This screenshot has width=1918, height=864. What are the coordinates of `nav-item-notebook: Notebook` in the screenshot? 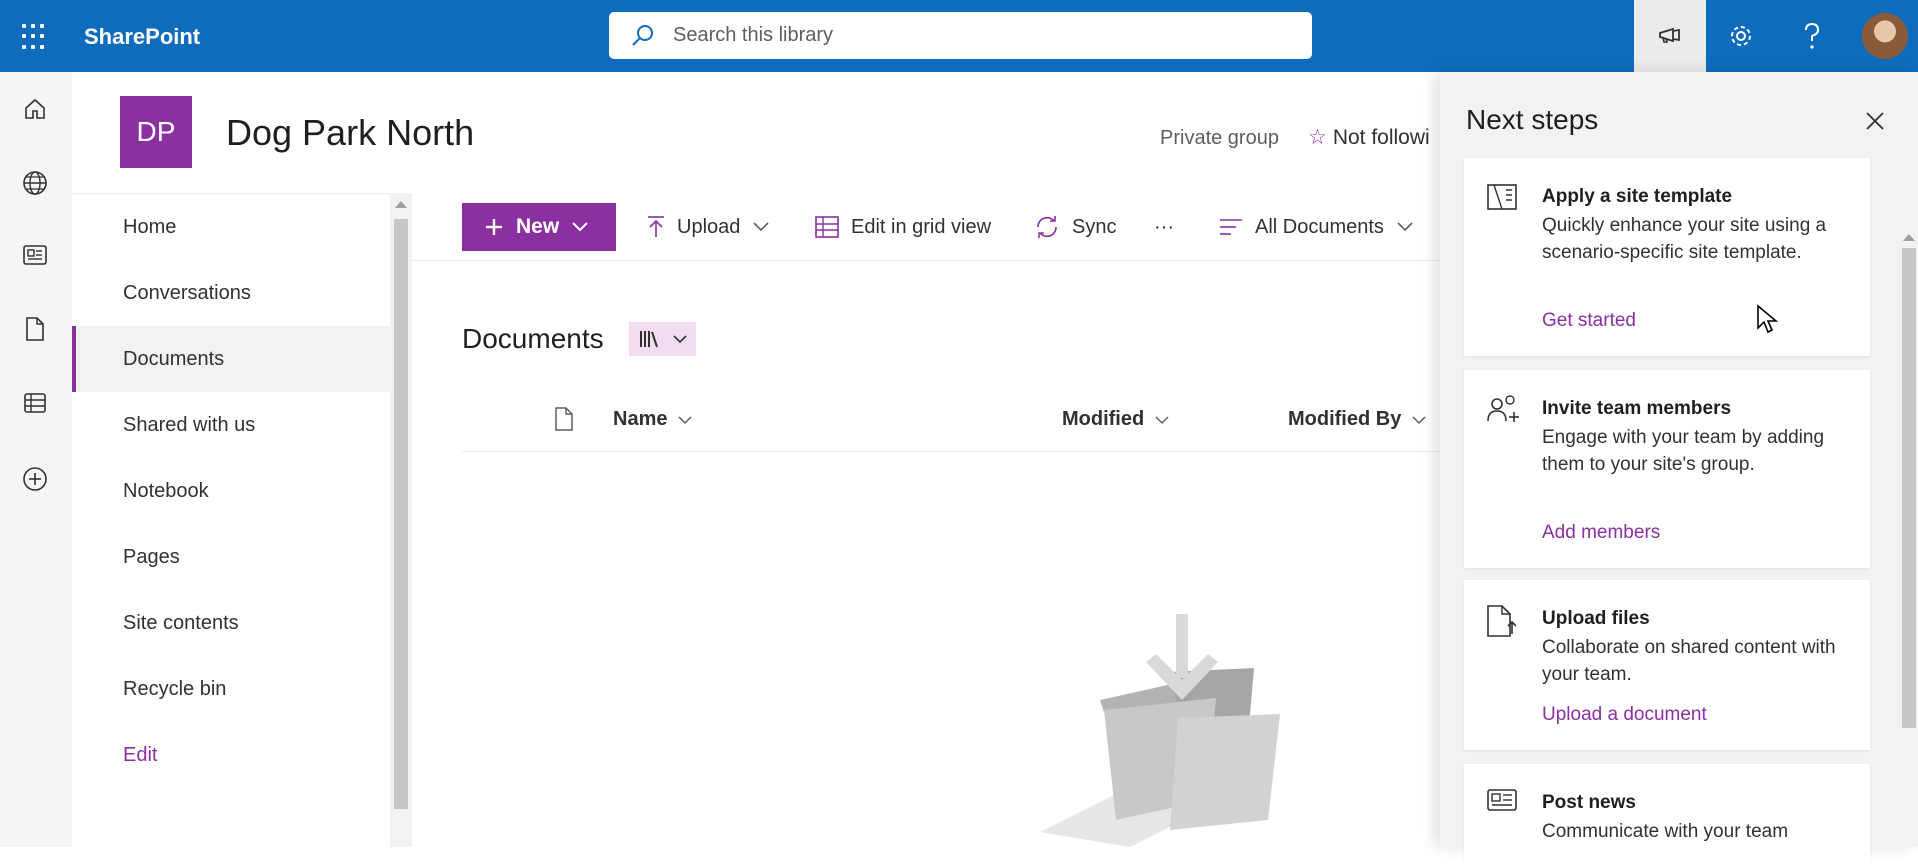 It's located at (231, 491).